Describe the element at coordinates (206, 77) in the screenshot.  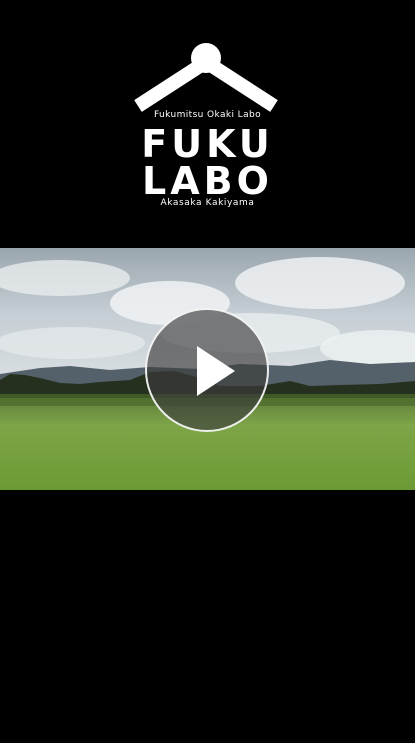
I see `house-roof-icon` at that location.